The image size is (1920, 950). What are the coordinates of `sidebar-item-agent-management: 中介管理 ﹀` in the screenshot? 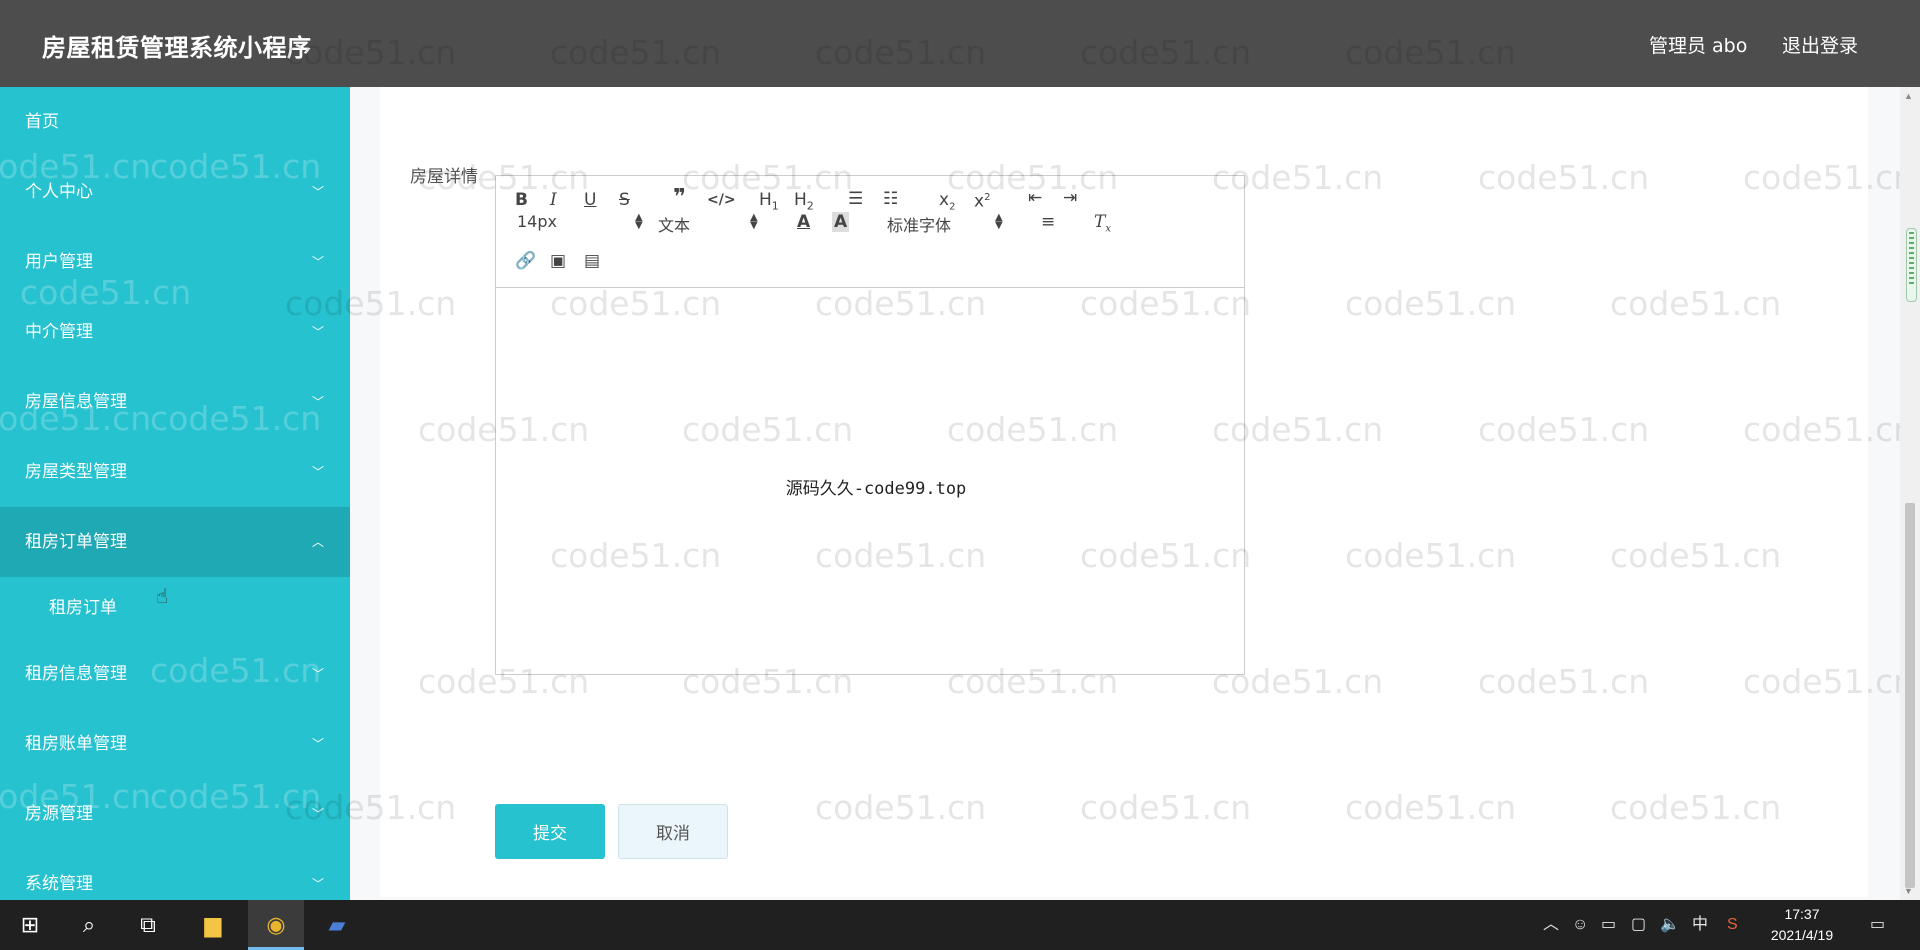 It's located at (175, 332).